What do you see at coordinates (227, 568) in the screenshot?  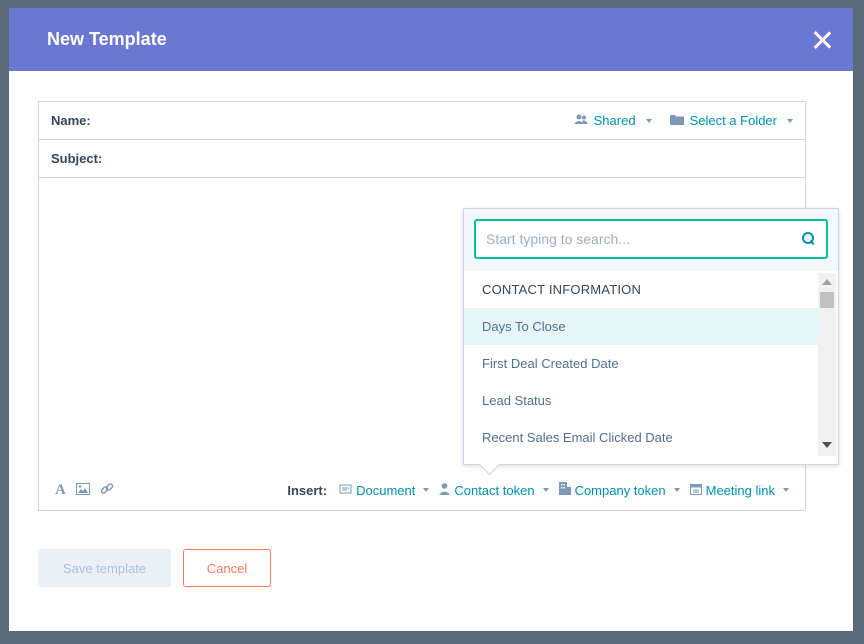 I see `cancel-button: Cancel` at bounding box center [227, 568].